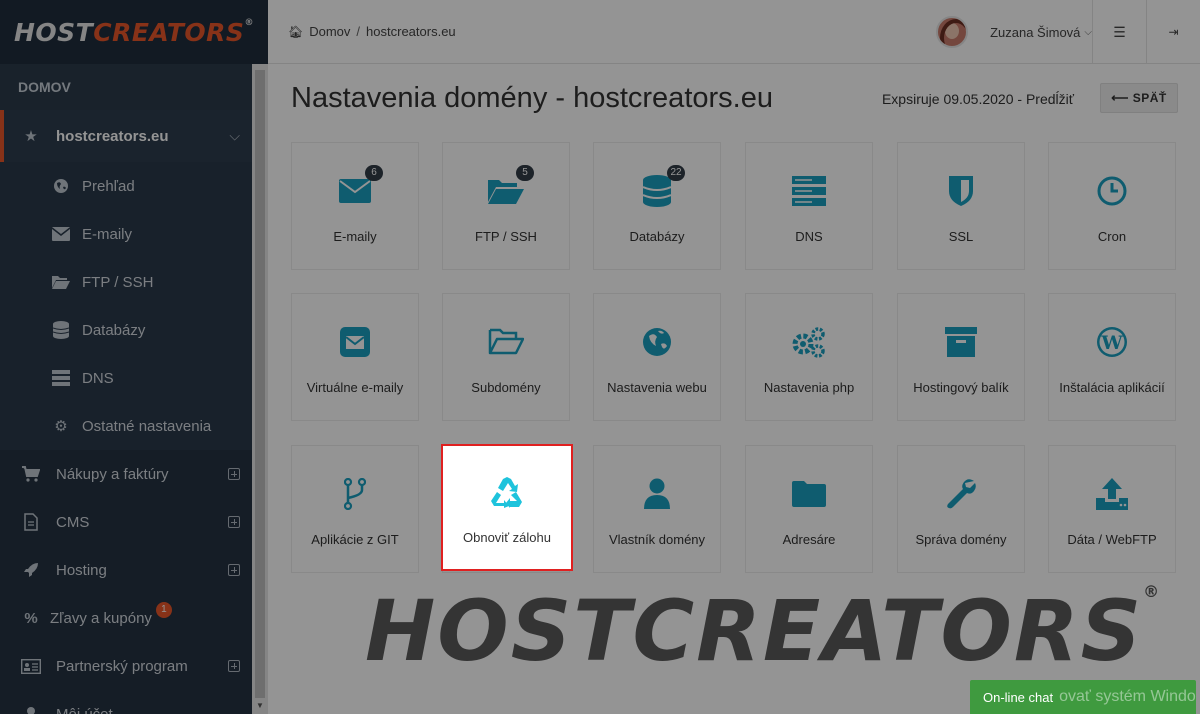 The height and width of the screenshot is (714, 1200). I want to click on tile-databases: 22 Databázy, so click(657, 206).